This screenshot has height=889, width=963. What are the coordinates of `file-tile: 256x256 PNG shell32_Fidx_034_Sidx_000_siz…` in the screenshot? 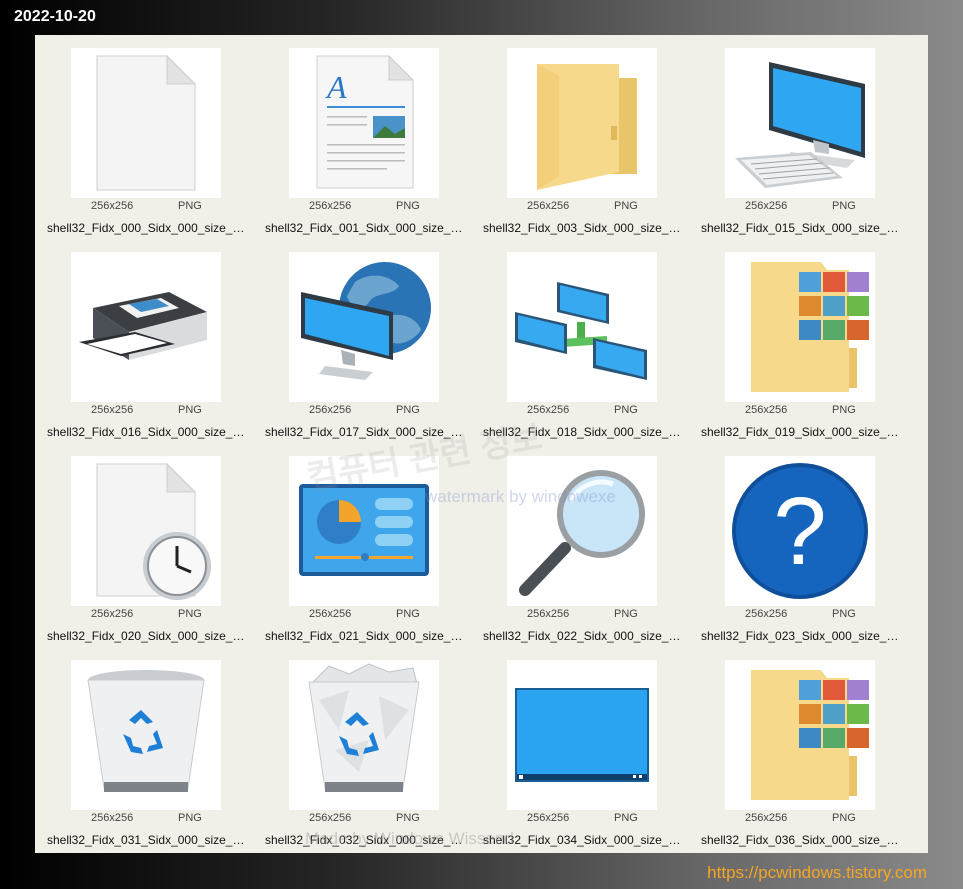 It's located at (580, 749).